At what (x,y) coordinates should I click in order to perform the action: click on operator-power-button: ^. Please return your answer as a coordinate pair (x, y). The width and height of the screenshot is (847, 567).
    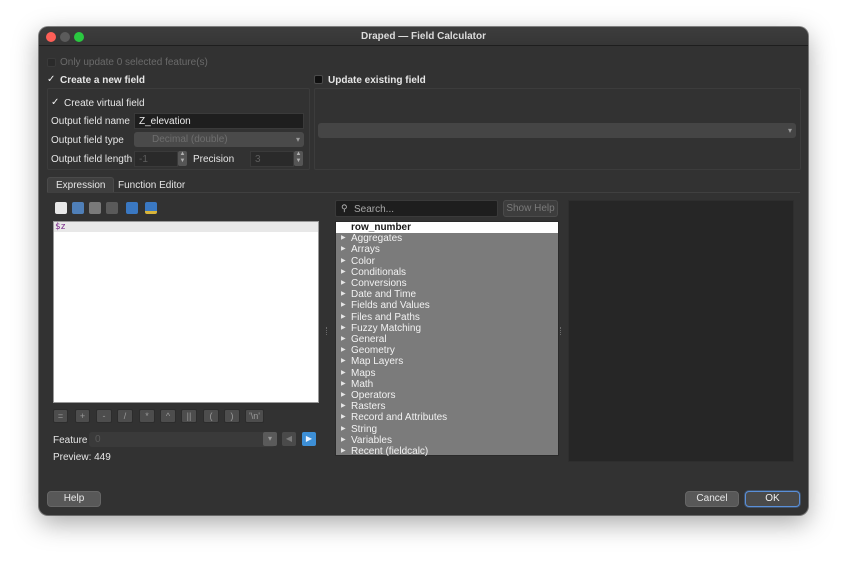
    Looking at the image, I should click on (168, 416).